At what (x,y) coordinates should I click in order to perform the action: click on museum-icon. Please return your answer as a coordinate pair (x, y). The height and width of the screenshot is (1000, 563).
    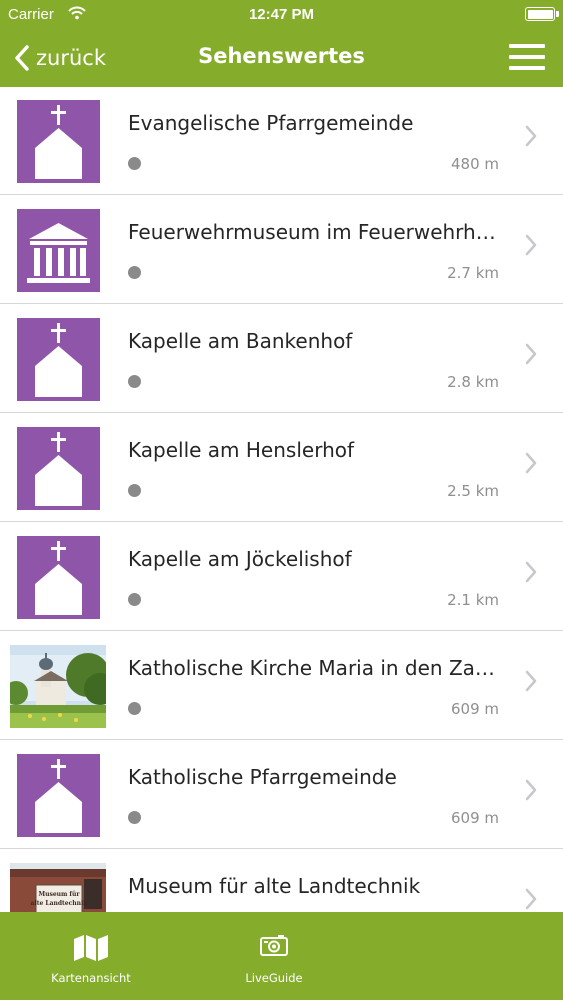
    Looking at the image, I should click on (58, 250).